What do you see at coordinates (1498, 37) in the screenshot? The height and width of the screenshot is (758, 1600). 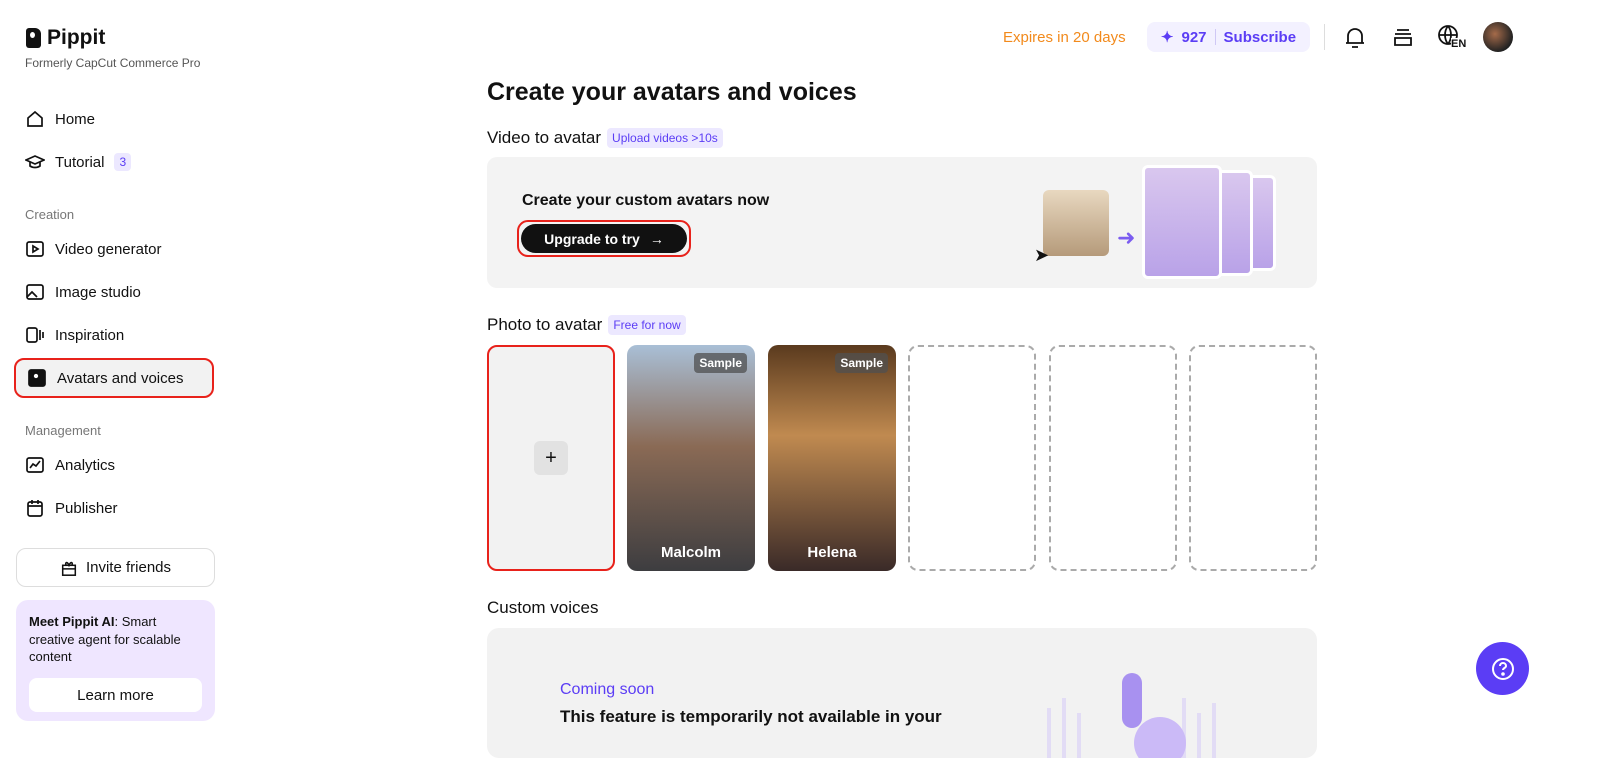 I see `user-avatar` at bounding box center [1498, 37].